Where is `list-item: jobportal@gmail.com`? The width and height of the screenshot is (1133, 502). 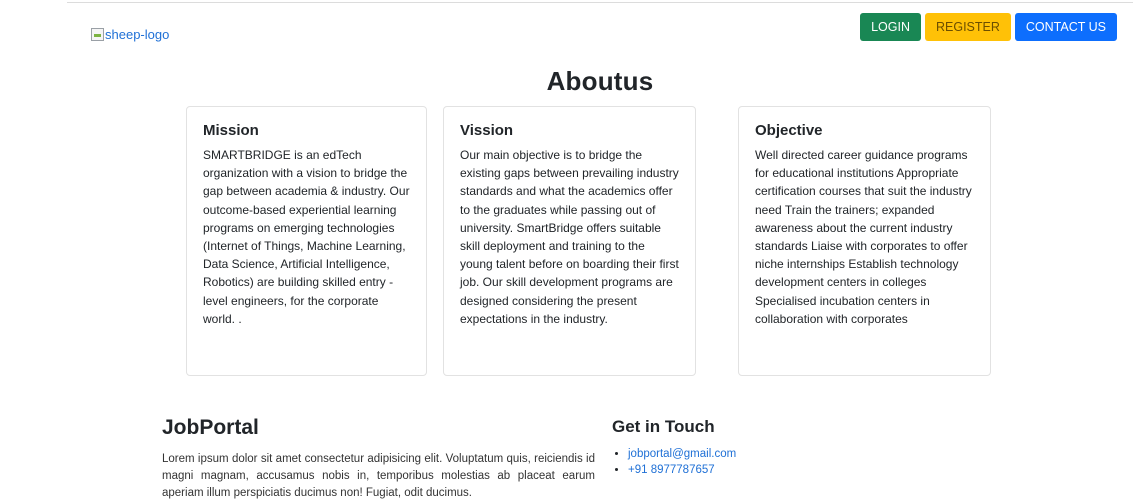
list-item: jobportal@gmail.com is located at coordinates (682, 454).